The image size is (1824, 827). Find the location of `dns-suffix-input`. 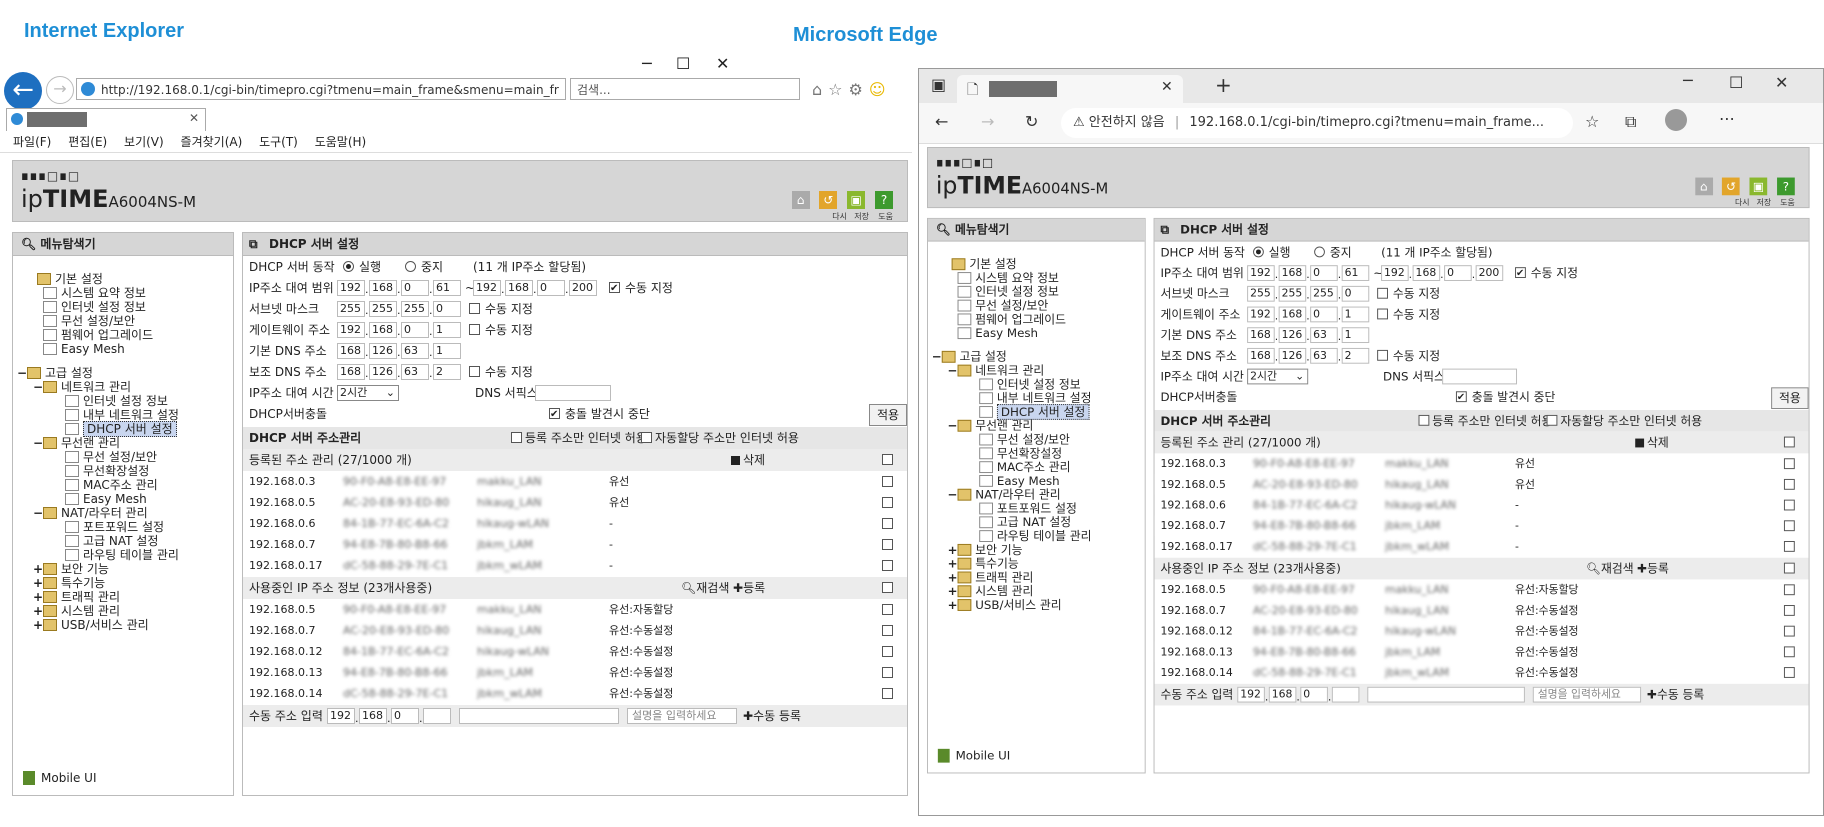

dns-suffix-input is located at coordinates (573, 393).